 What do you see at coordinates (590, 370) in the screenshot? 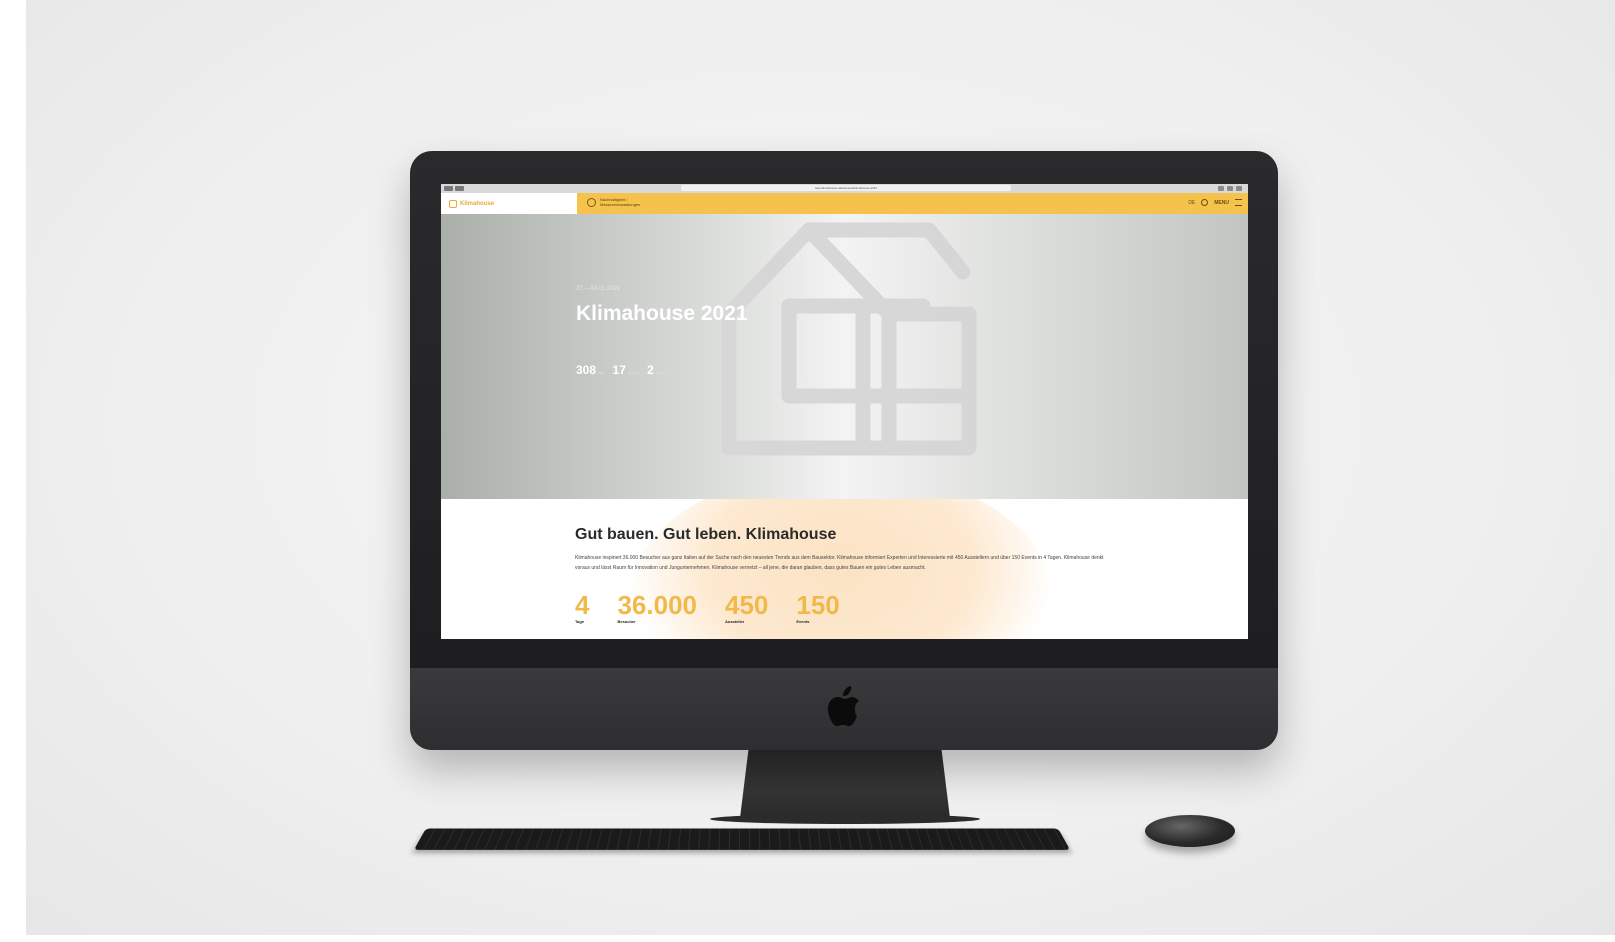
I see `countdown-days: 308 Tage` at bounding box center [590, 370].